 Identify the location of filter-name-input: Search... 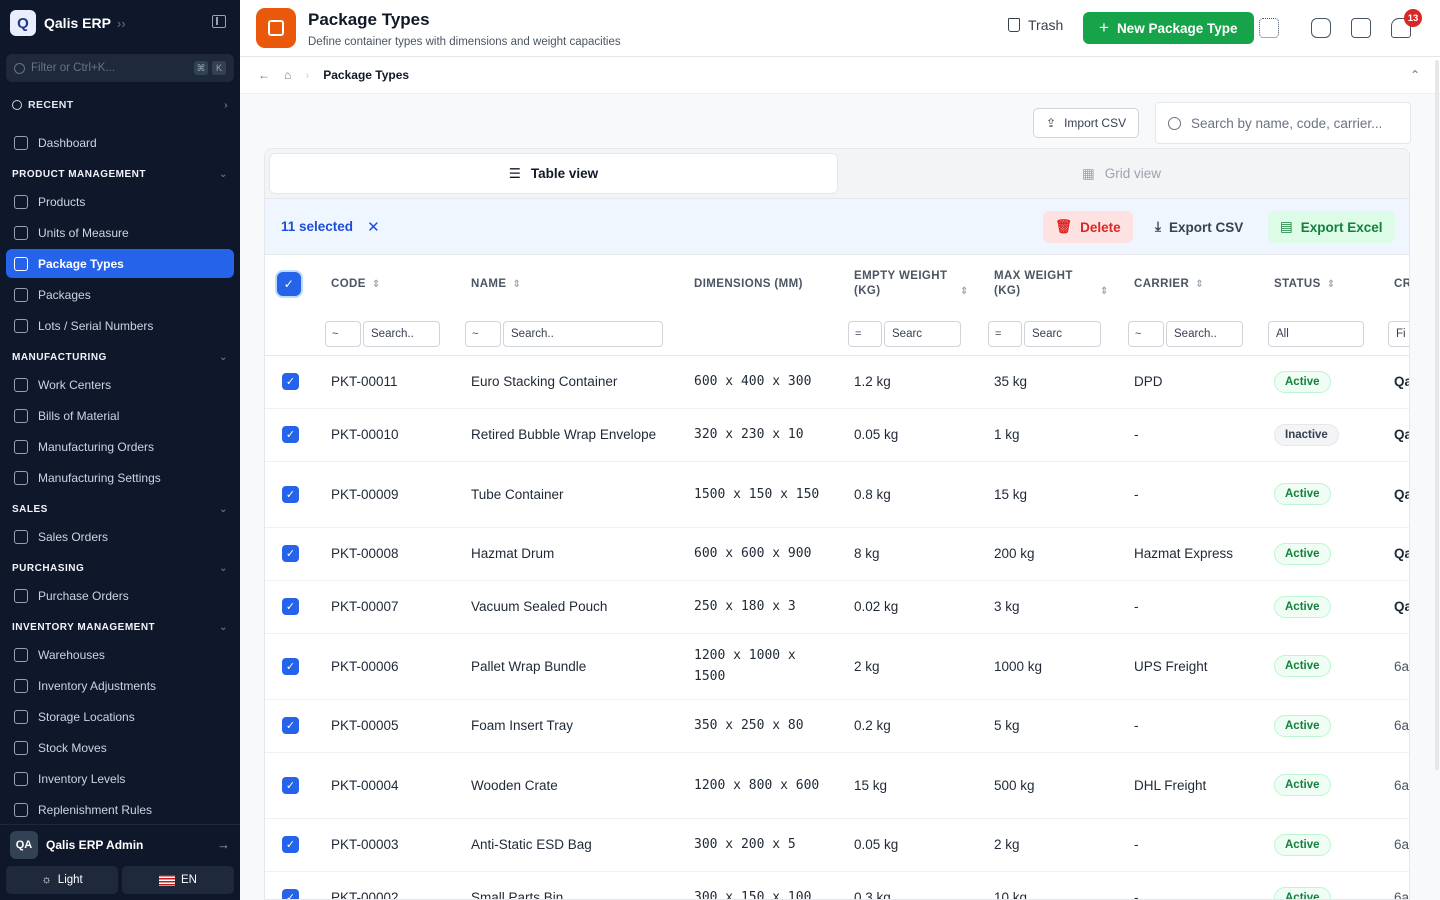
(583, 333).